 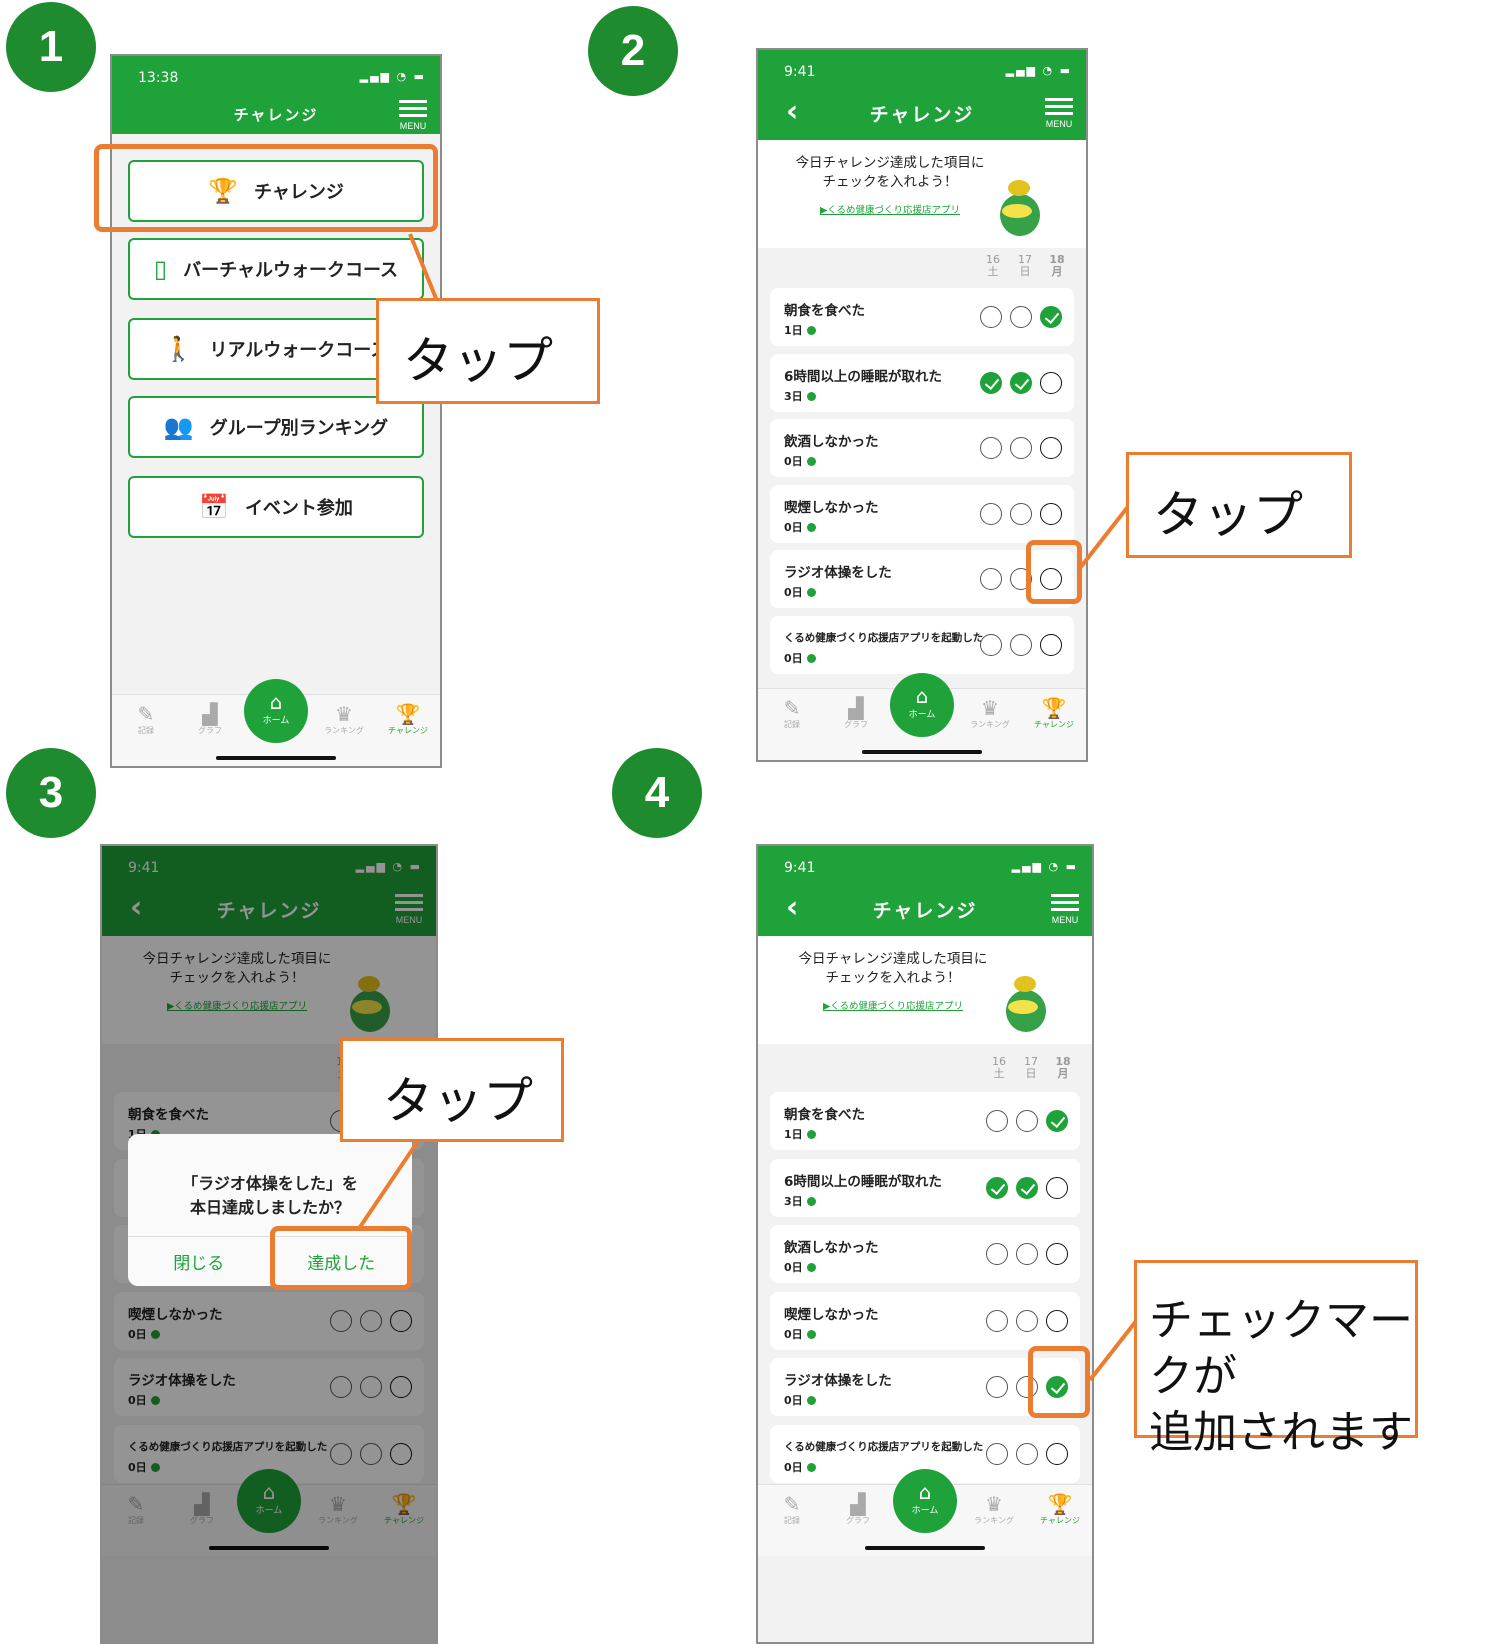 What do you see at coordinates (276, 758) in the screenshot?
I see `home-indicator` at bounding box center [276, 758].